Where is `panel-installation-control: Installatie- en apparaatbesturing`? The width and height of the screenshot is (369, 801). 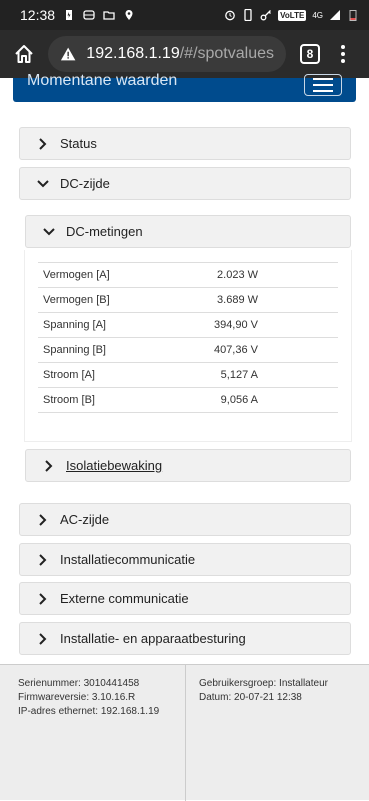
panel-installation-control: Installatie- en apparaatbesturing is located at coordinates (185, 638).